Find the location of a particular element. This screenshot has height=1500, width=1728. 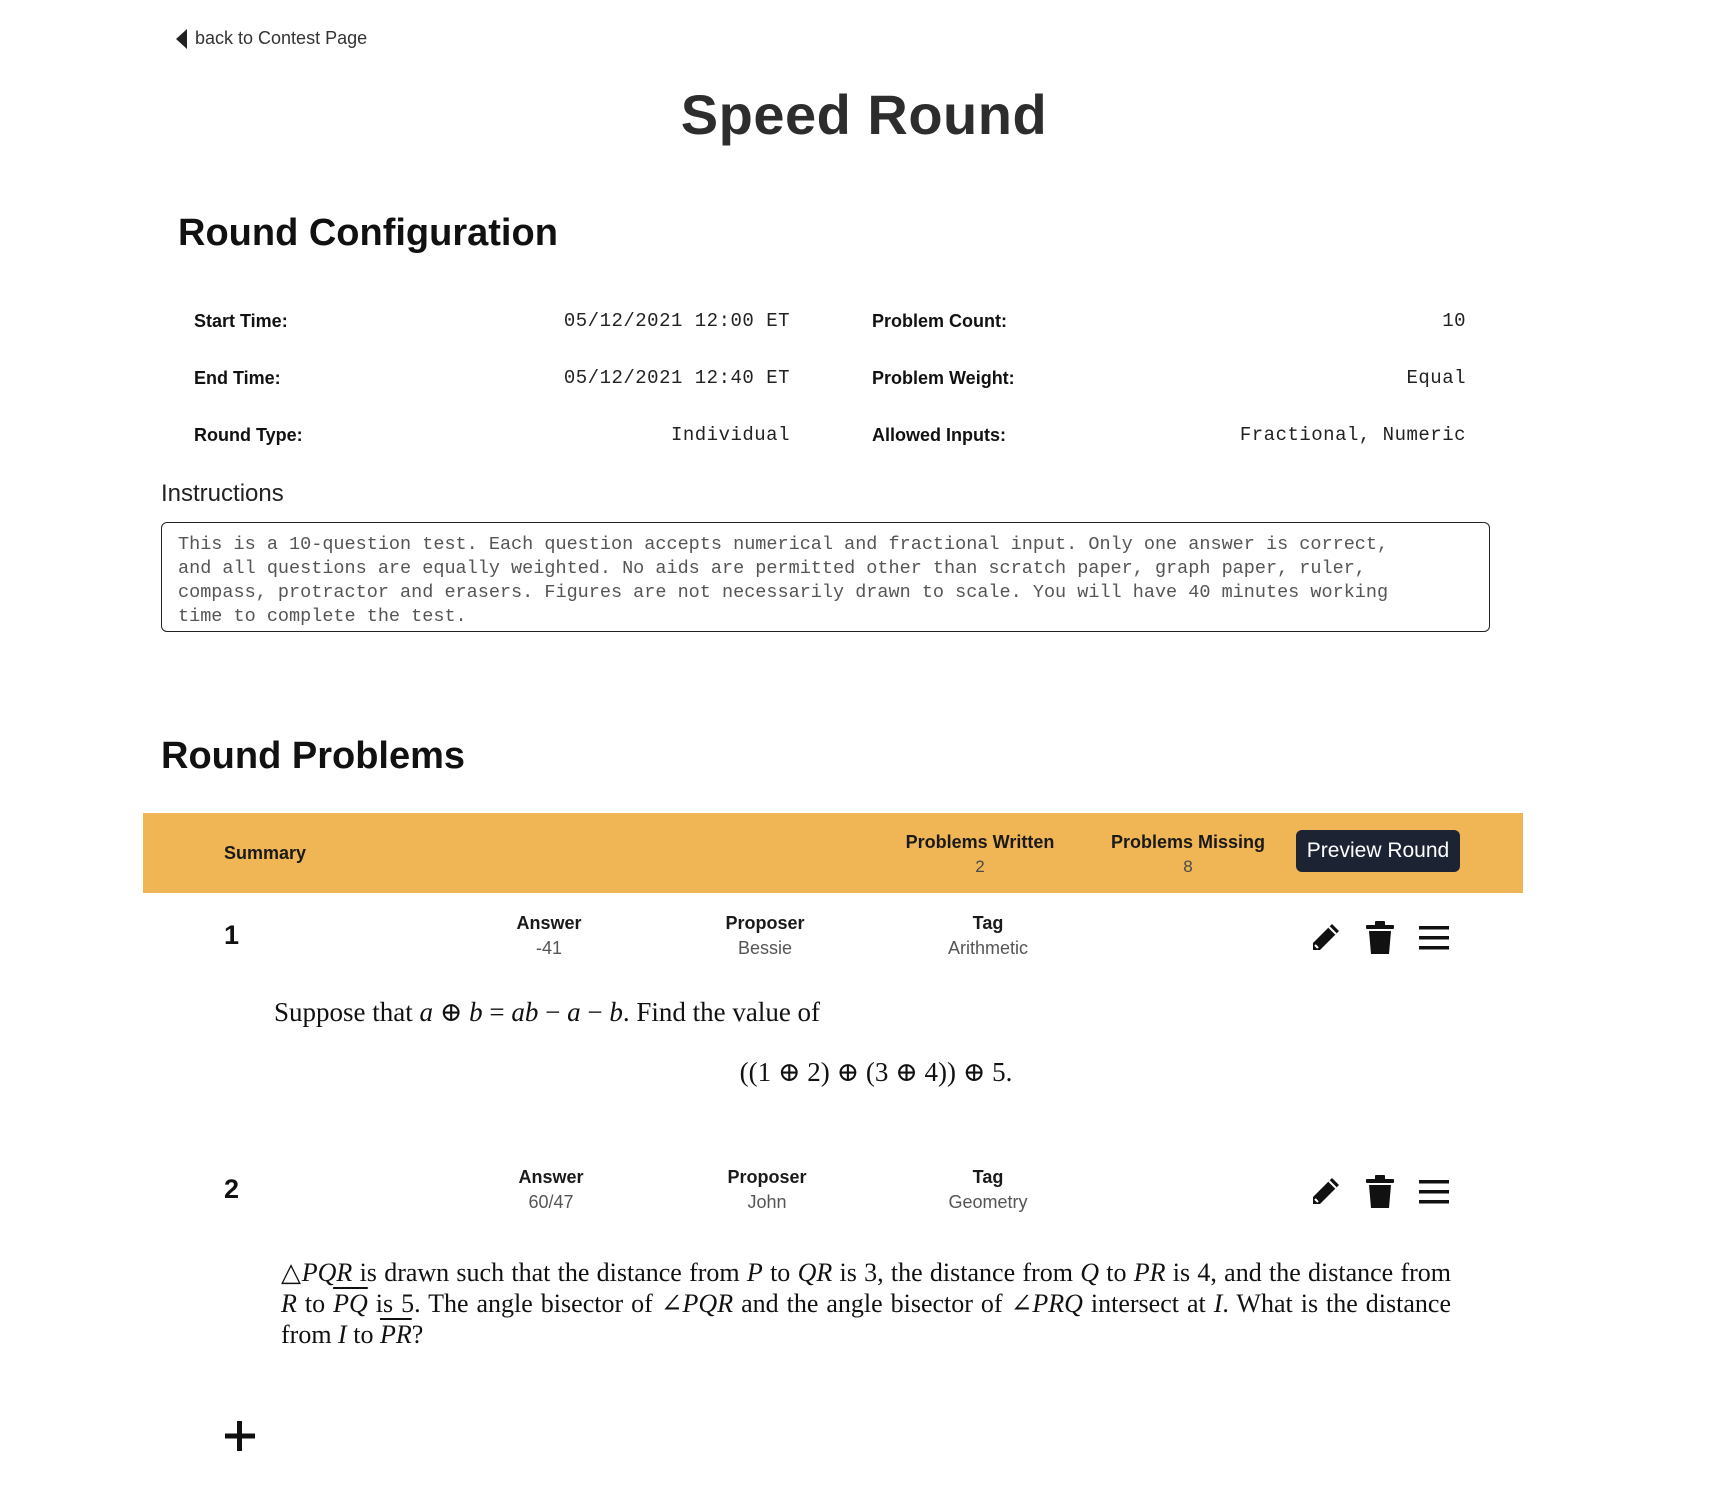

page-title: Speed Round is located at coordinates (864, 114).